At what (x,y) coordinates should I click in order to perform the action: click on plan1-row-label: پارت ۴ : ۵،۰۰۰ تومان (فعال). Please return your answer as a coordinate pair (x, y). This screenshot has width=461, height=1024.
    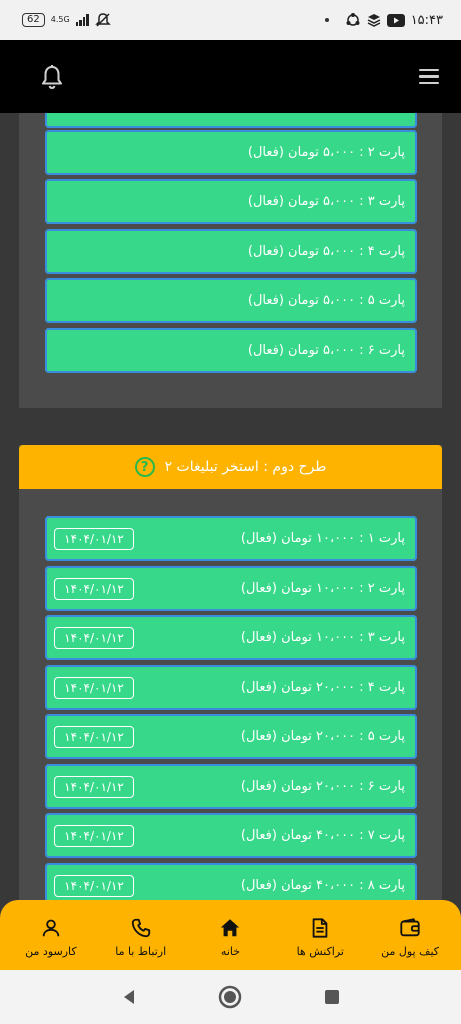
    Looking at the image, I should click on (326, 251).